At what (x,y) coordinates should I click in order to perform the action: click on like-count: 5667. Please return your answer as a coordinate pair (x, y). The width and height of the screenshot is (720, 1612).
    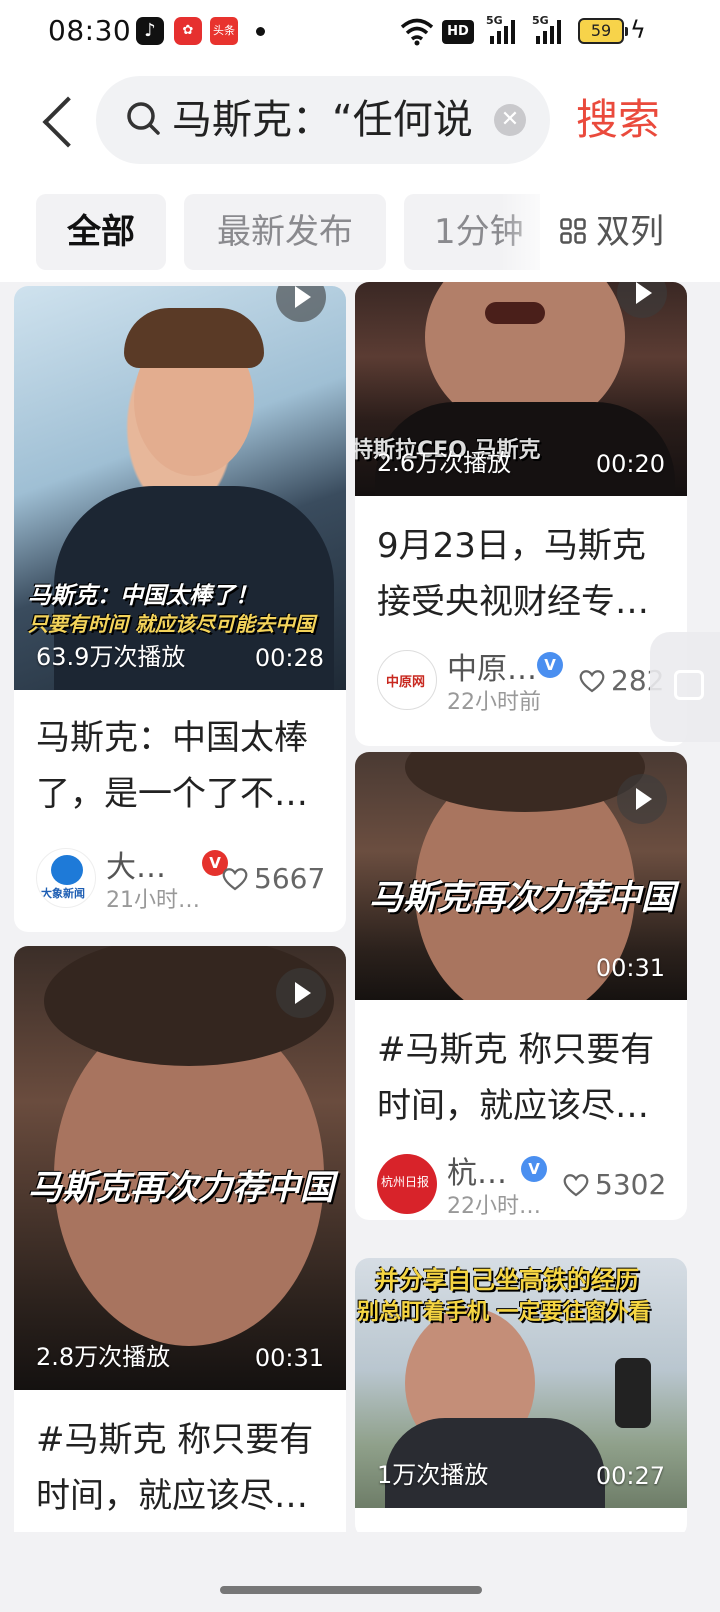
    Looking at the image, I should click on (290, 878).